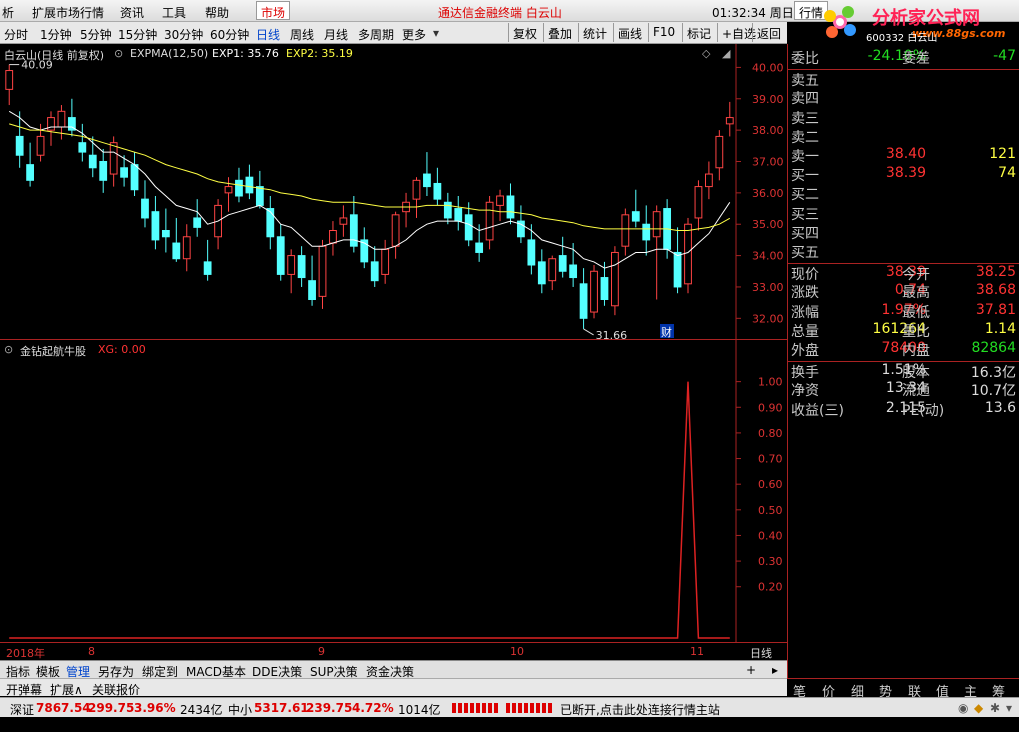 This screenshot has width=1019, height=732. Describe the element at coordinates (805, 176) in the screenshot. I see `quote-label: 买一` at that location.